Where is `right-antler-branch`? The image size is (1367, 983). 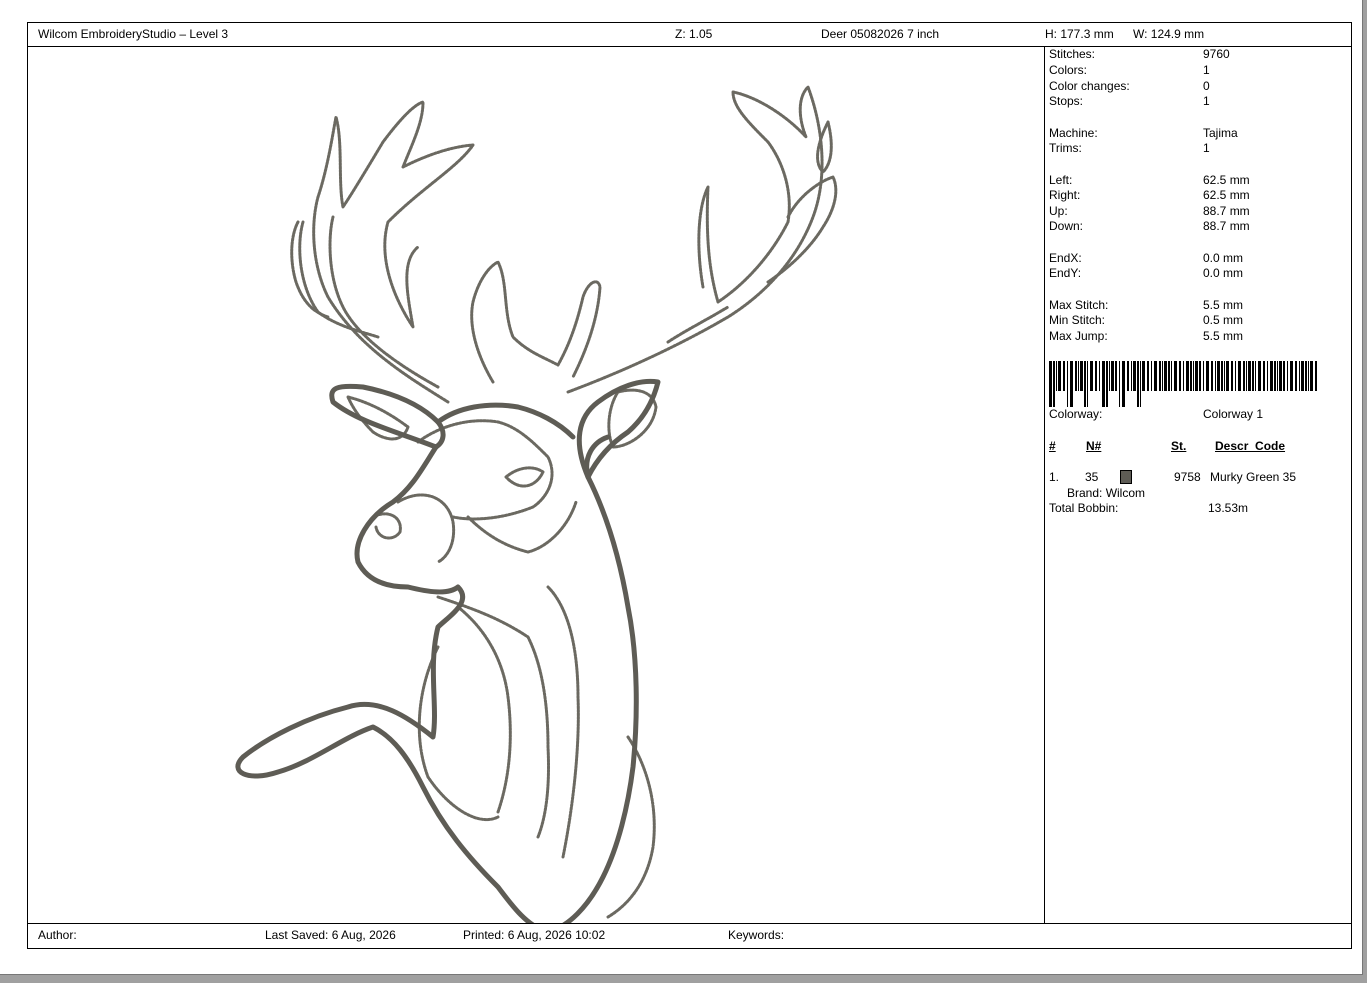 right-antler-branch is located at coordinates (802, 229).